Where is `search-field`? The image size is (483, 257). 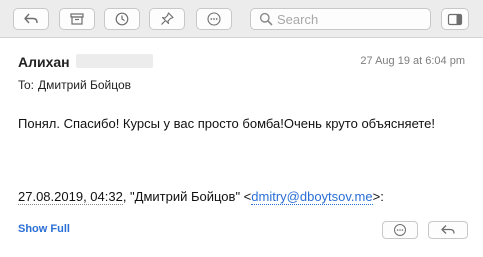
search-field is located at coordinates (340, 19).